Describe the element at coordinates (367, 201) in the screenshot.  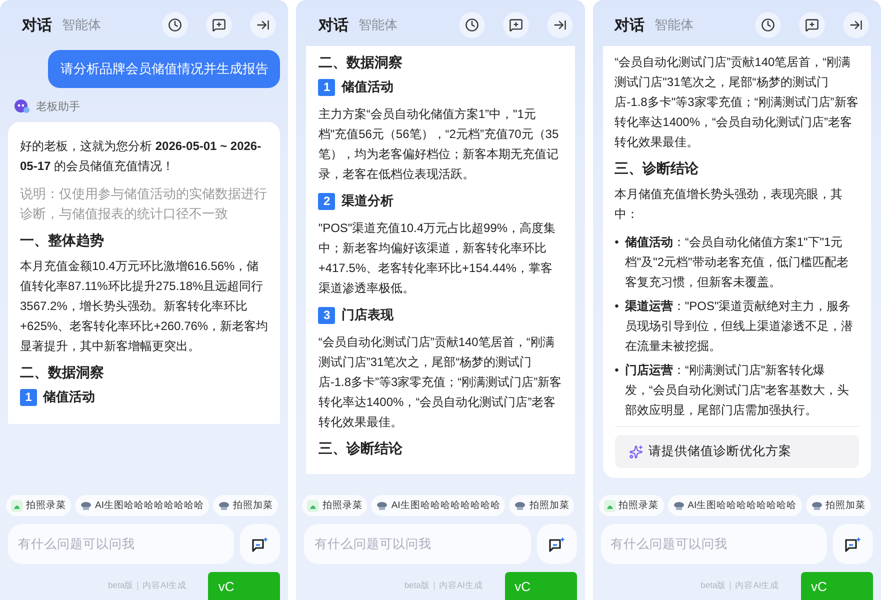
I see `subsection-title: 渠道分析` at that location.